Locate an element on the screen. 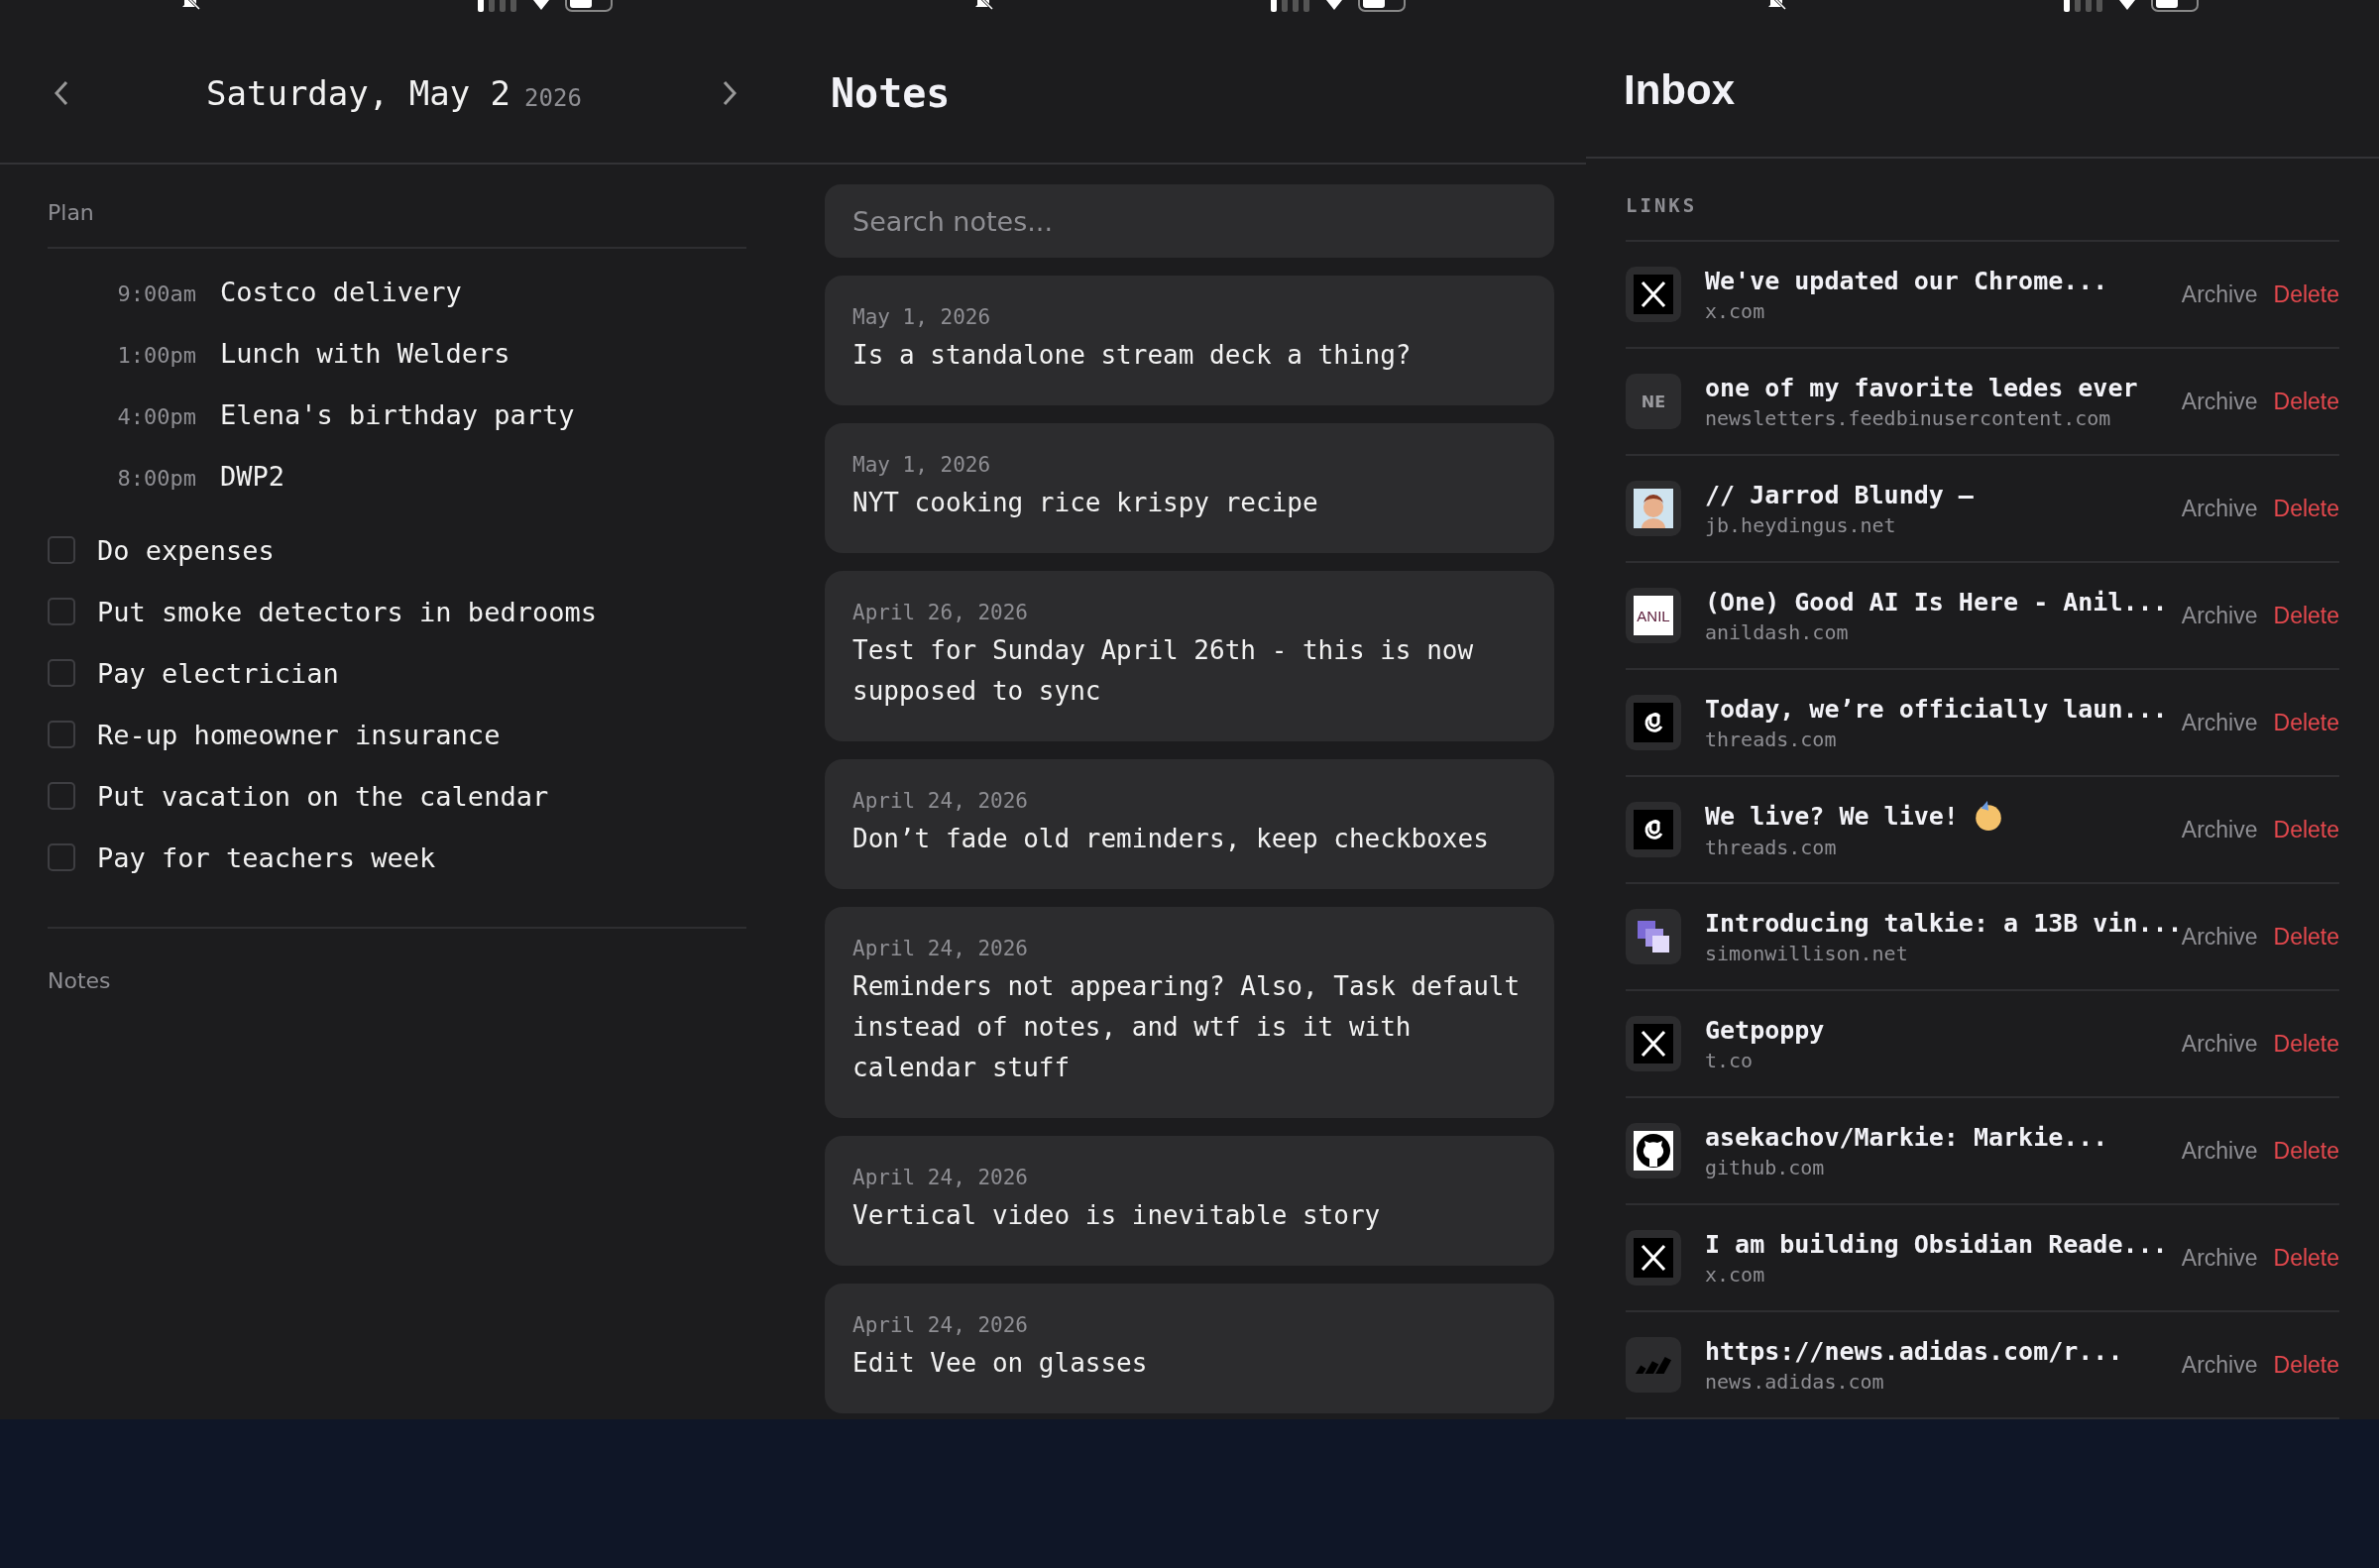 This screenshot has height=1568, width=2379. note-card: April 24, 2026 Vertical video is inevitable story is located at coordinates (1189, 1201).